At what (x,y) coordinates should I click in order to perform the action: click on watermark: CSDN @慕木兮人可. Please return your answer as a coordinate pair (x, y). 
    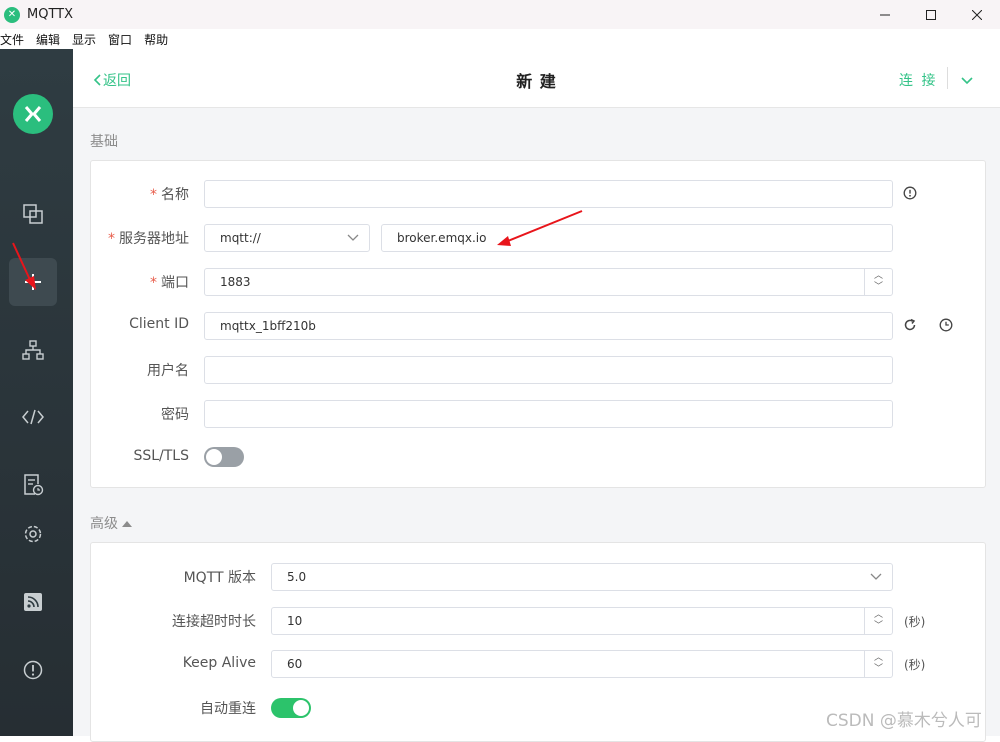
    Looking at the image, I should click on (904, 721).